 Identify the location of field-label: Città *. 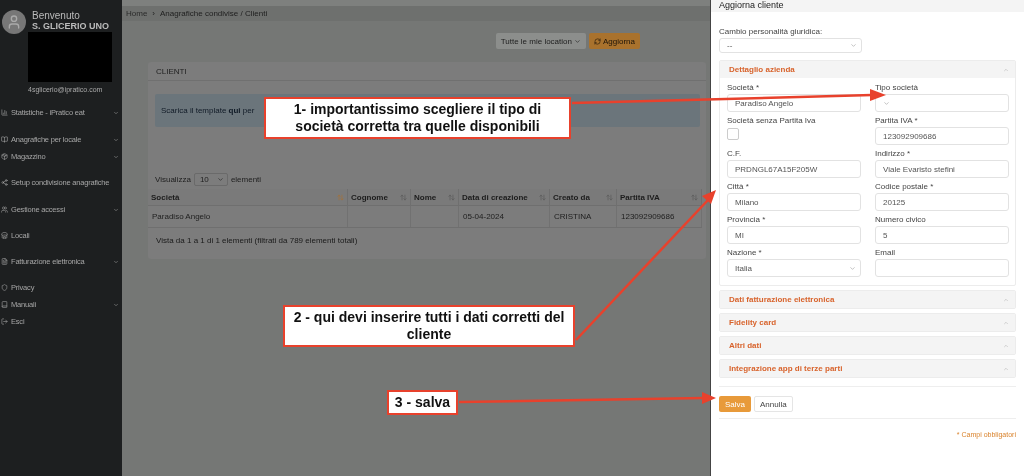
(738, 187).